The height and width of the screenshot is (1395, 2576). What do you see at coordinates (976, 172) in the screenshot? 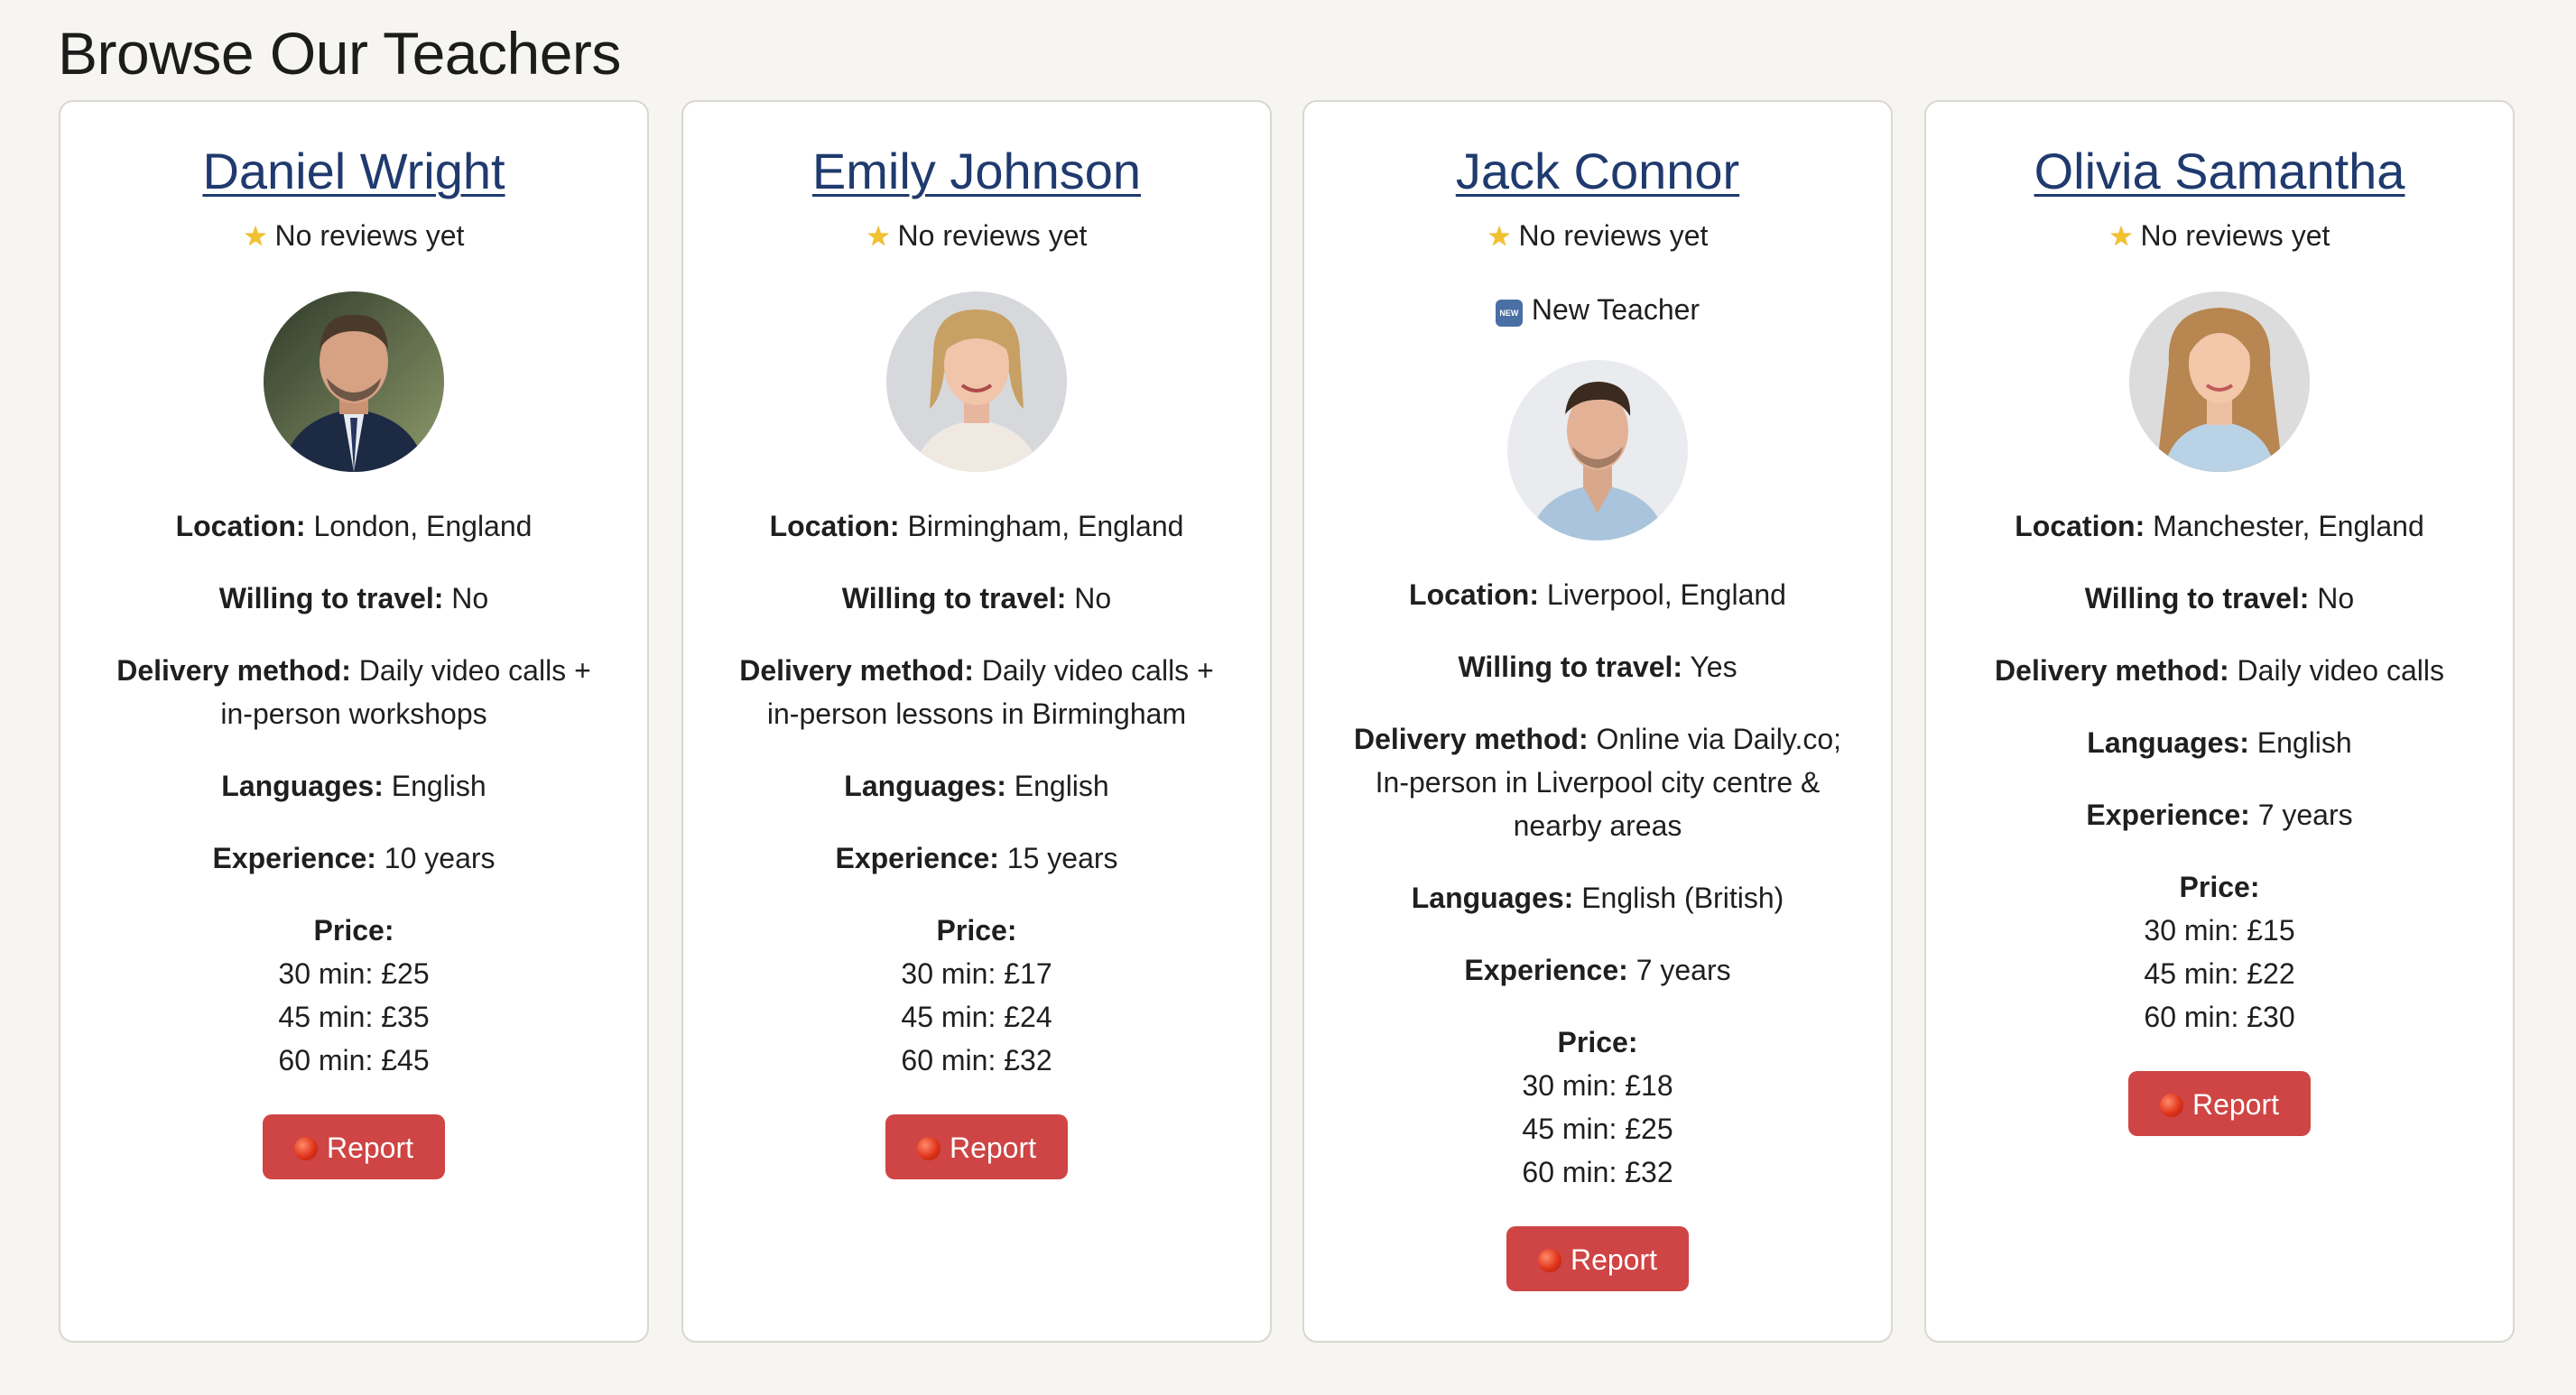
I see `teacher-name-link: Emily Johnson` at bounding box center [976, 172].